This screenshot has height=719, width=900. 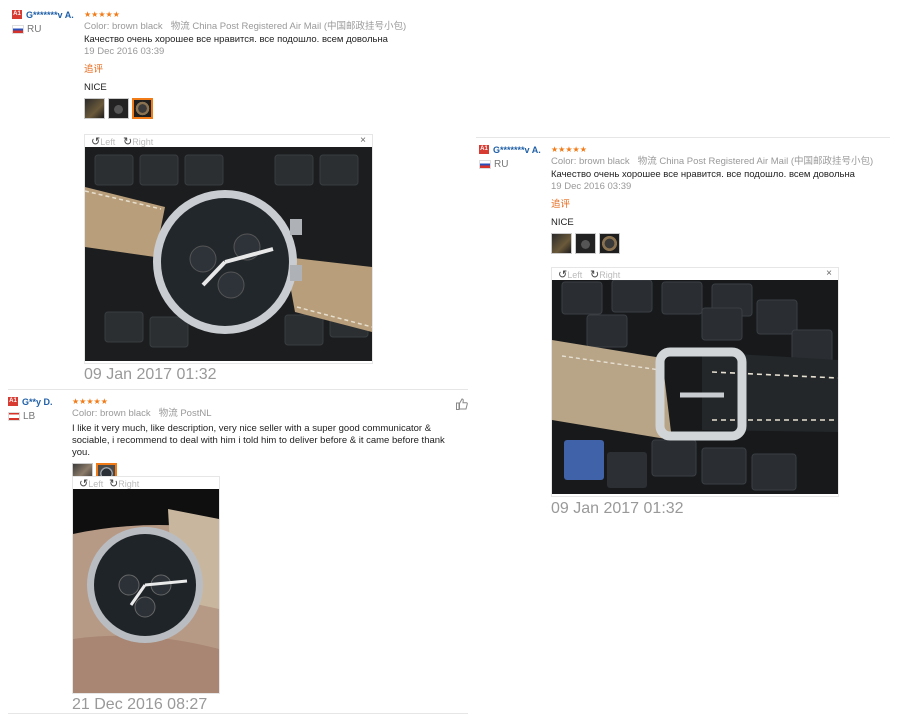 I want to click on reviewer-info: A1 G**y D. LB, so click(x=44, y=409).